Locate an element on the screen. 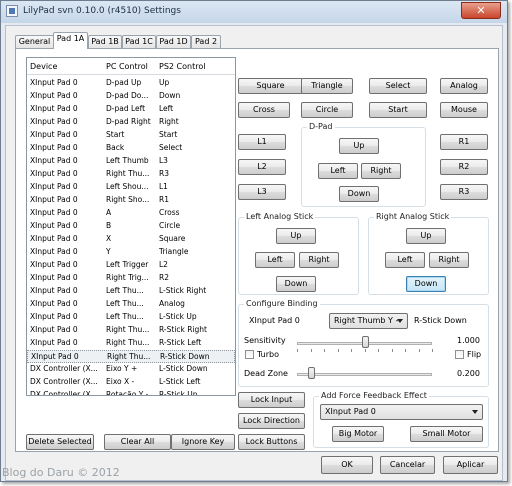 The image size is (512, 486). r2-button: R2 is located at coordinates (464, 167).